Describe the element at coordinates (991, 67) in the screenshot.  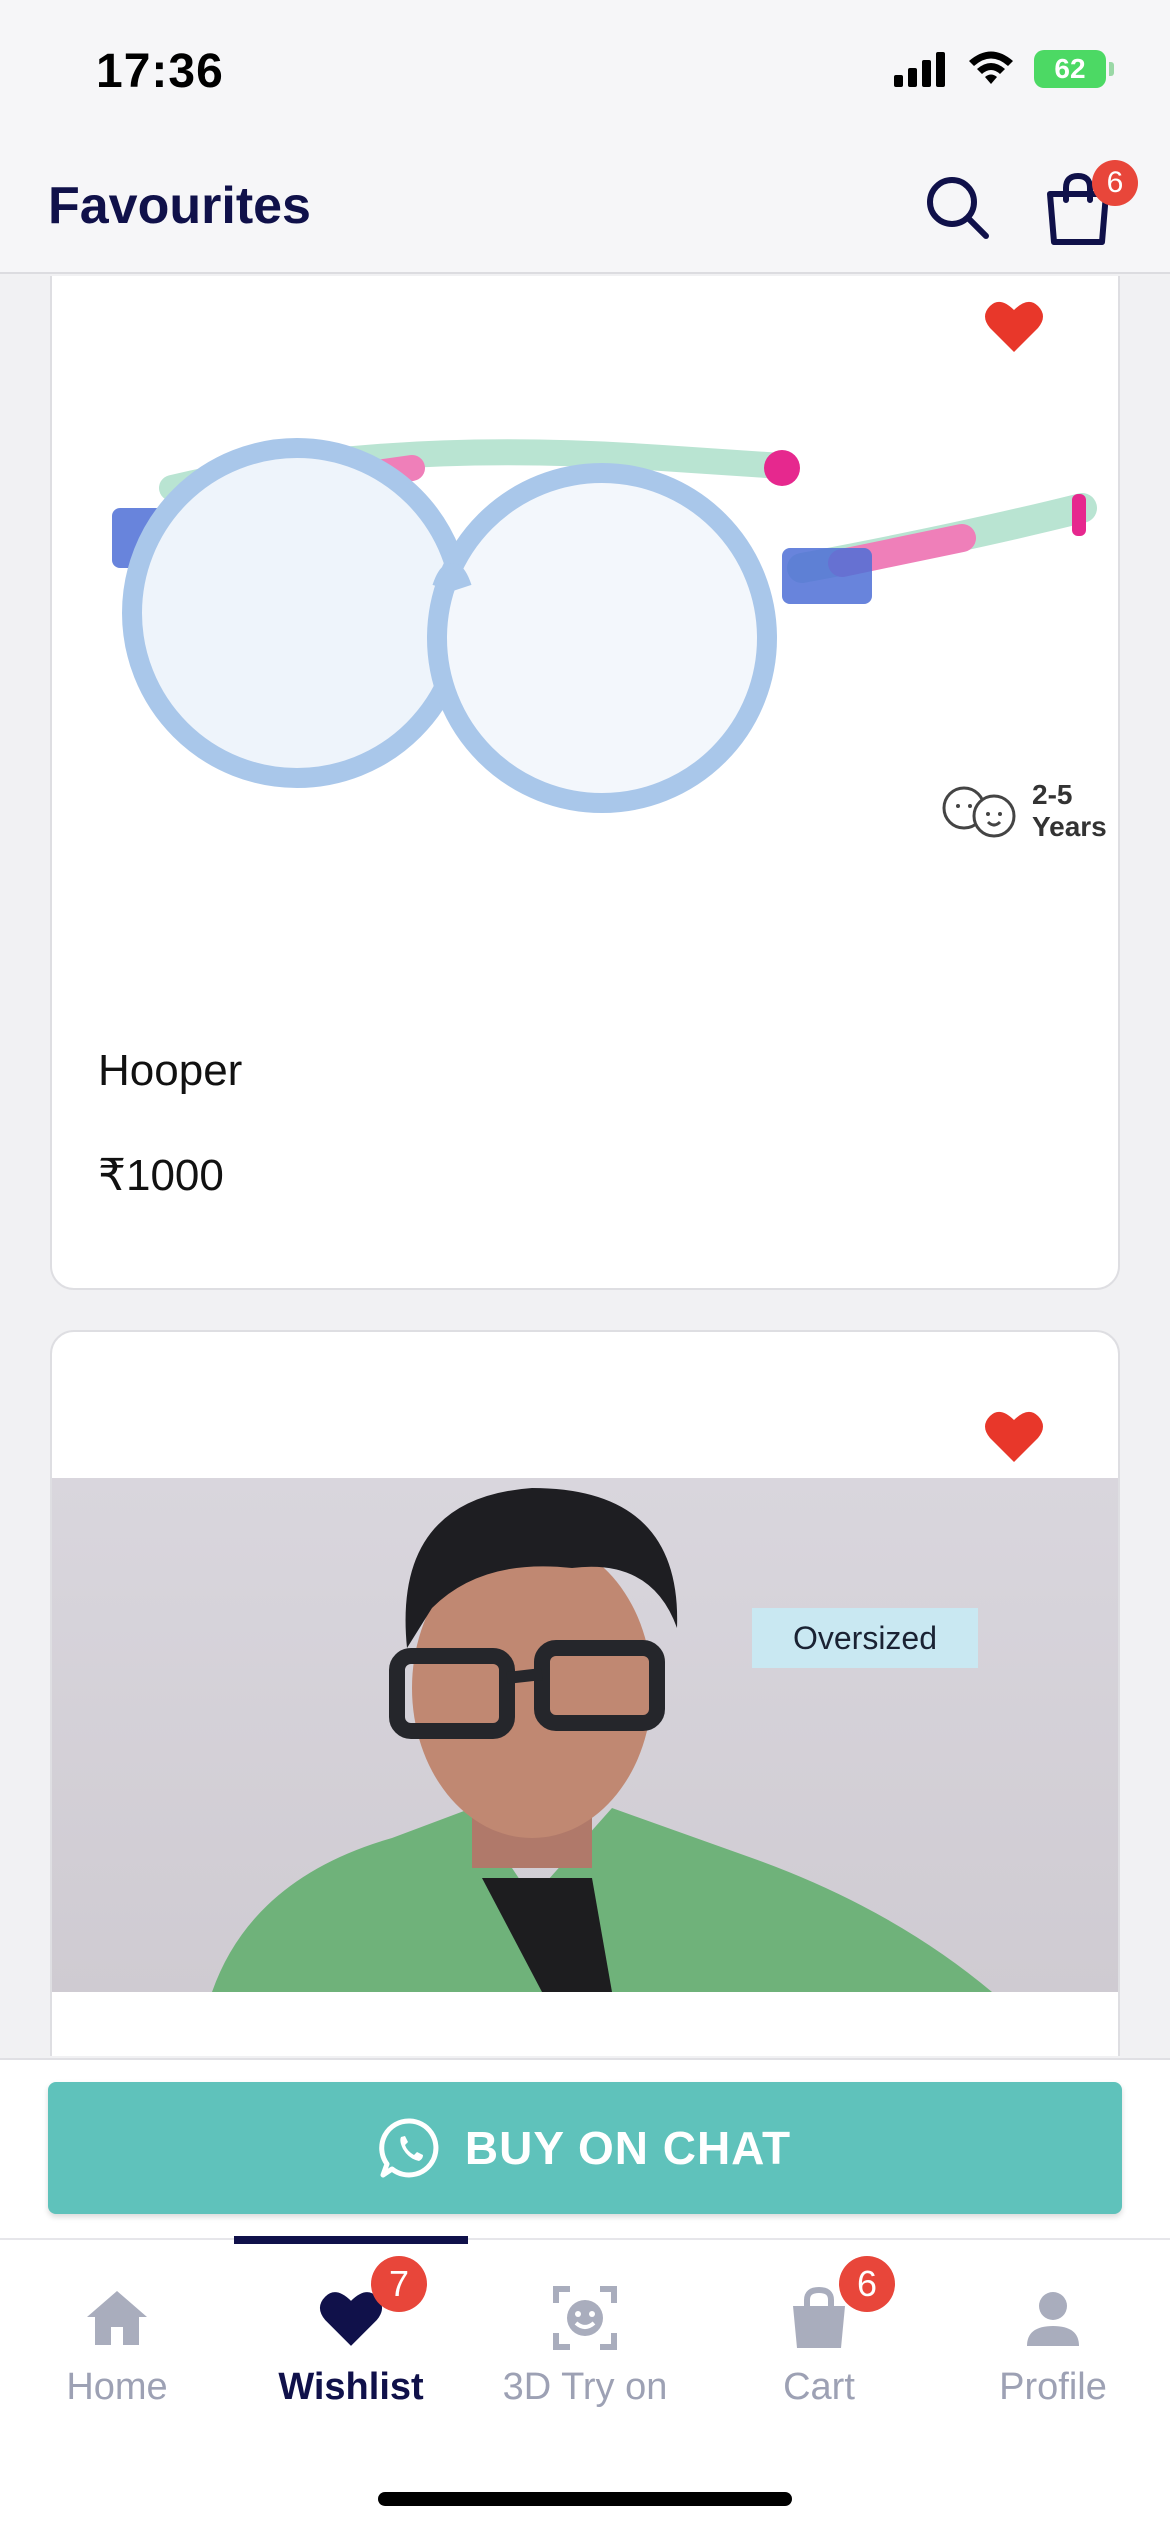
I see `wifi-icon` at that location.